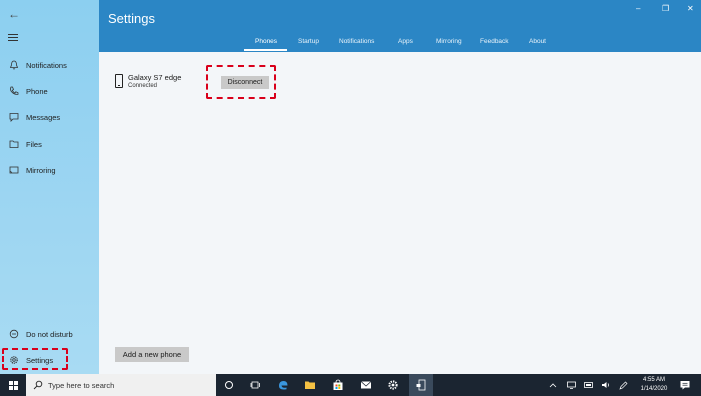  I want to click on page-title: Settings, so click(131, 18).